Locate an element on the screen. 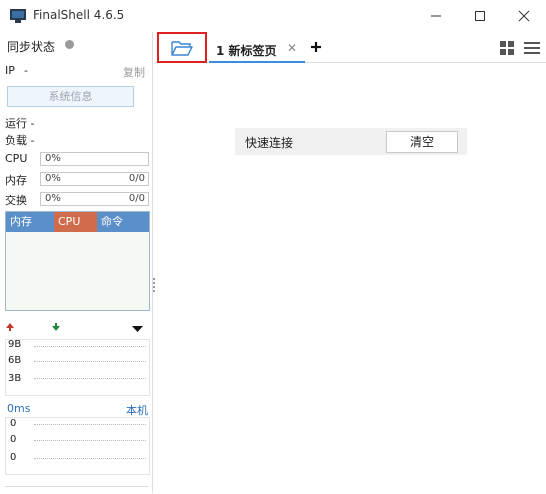 Image resolution: width=546 pixels, height=494 pixels. load-label: 负载 - is located at coordinates (20, 140).